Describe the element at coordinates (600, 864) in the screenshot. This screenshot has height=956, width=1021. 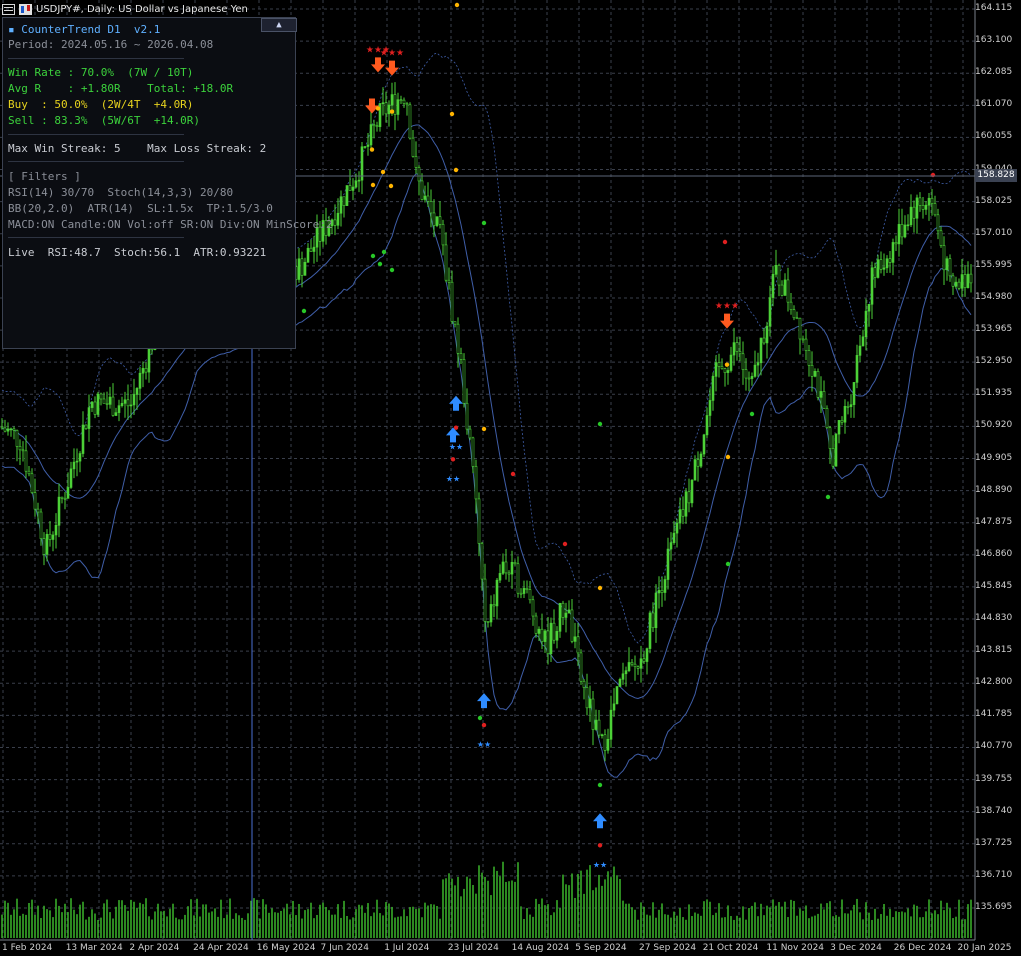
I see `buy-strength-stars: ★★` at that location.